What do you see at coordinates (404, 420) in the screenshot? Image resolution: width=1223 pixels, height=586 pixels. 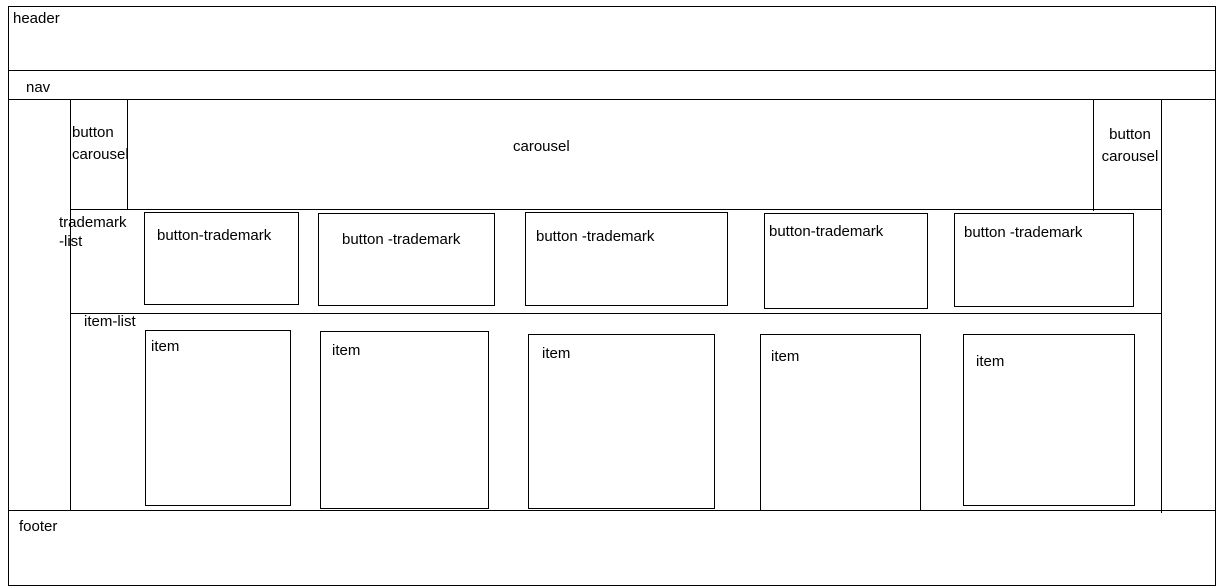 I see `item-2: item` at bounding box center [404, 420].